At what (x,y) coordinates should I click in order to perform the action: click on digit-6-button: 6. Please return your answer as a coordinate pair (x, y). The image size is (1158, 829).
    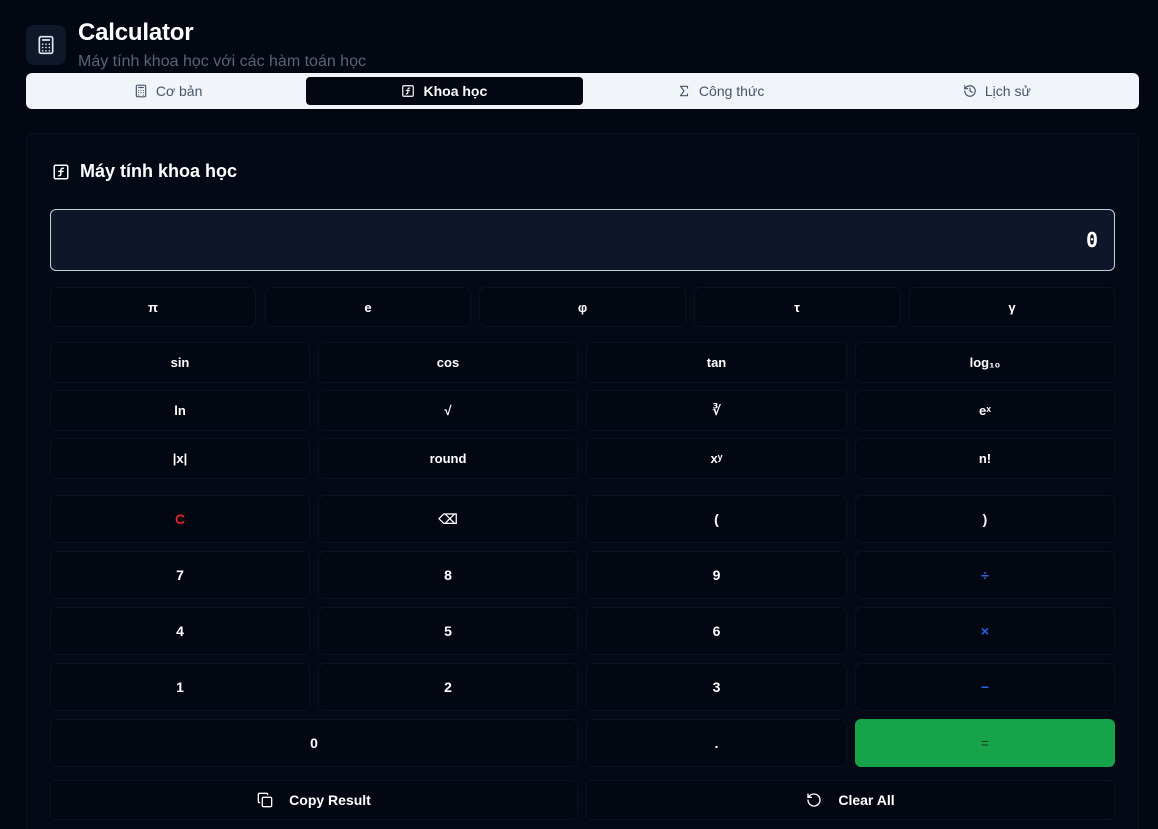
    Looking at the image, I should click on (716, 631).